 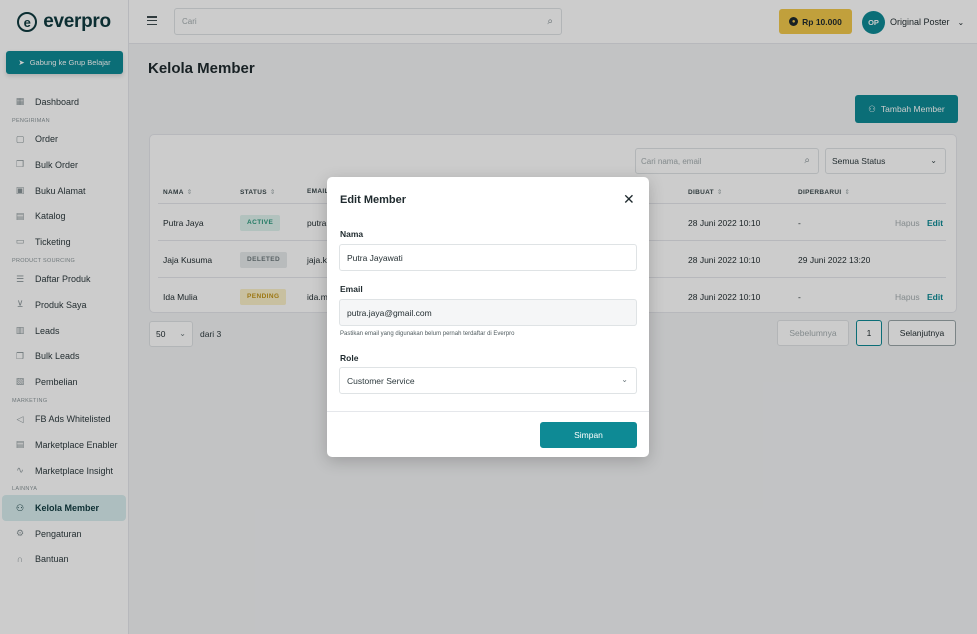 What do you see at coordinates (488, 380) in the screenshot?
I see `role-select: Customer Service ⌄` at bounding box center [488, 380].